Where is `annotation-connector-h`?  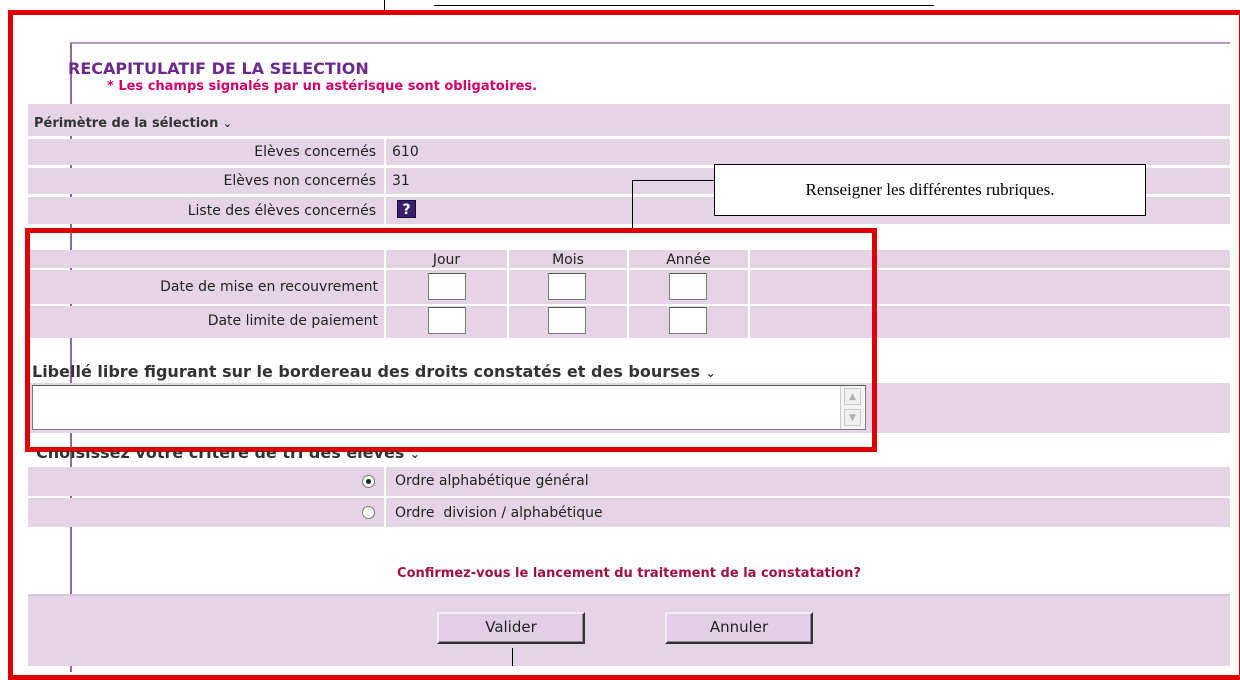 annotation-connector-h is located at coordinates (673, 180).